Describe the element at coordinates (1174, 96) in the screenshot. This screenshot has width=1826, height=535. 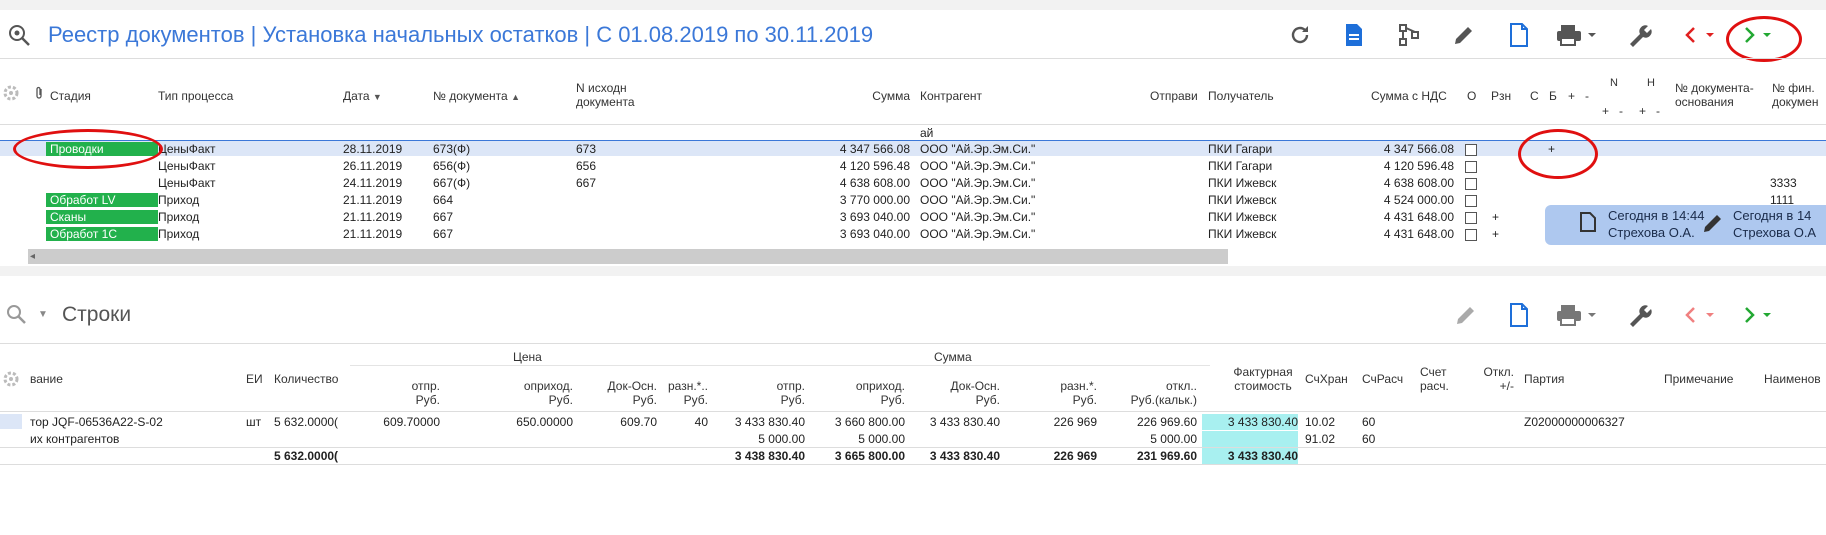
I see `col-sender: Отправи` at that location.